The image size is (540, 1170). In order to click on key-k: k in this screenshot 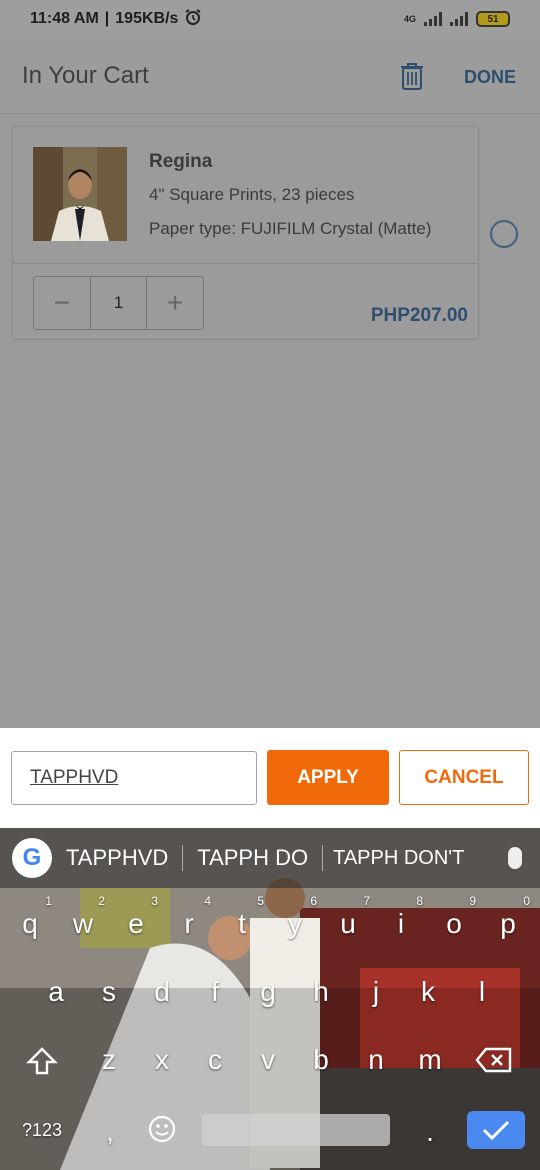, I will do `click(428, 992)`.